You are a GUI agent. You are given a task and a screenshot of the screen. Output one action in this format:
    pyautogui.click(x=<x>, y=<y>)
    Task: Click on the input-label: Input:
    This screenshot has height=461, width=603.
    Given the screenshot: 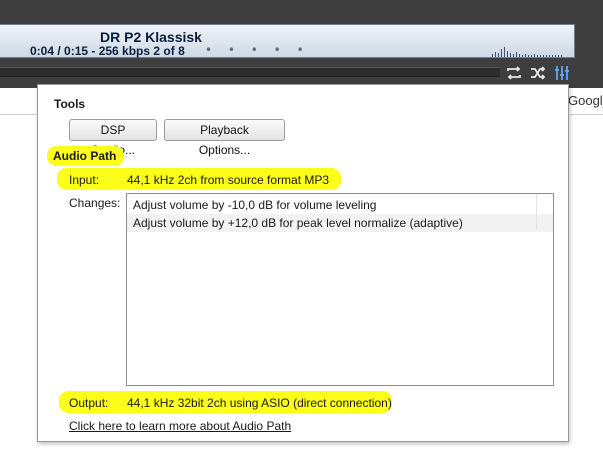 What is the action you would take?
    pyautogui.click(x=84, y=180)
    